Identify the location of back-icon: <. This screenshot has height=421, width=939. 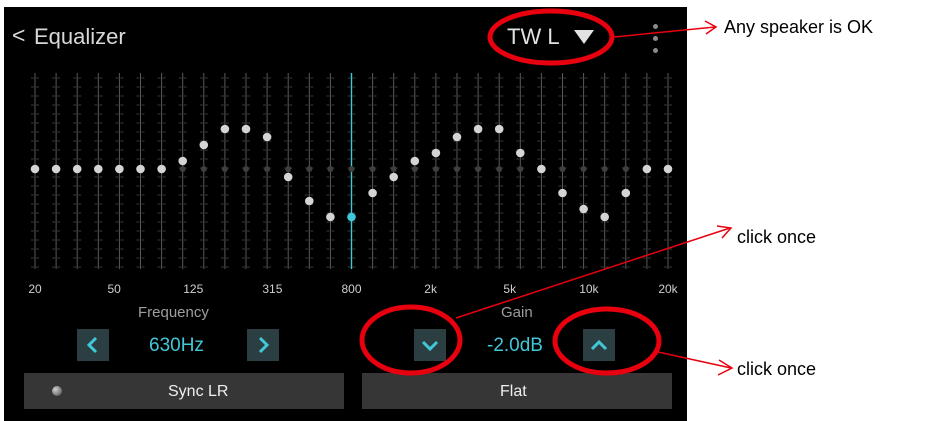
(18, 35).